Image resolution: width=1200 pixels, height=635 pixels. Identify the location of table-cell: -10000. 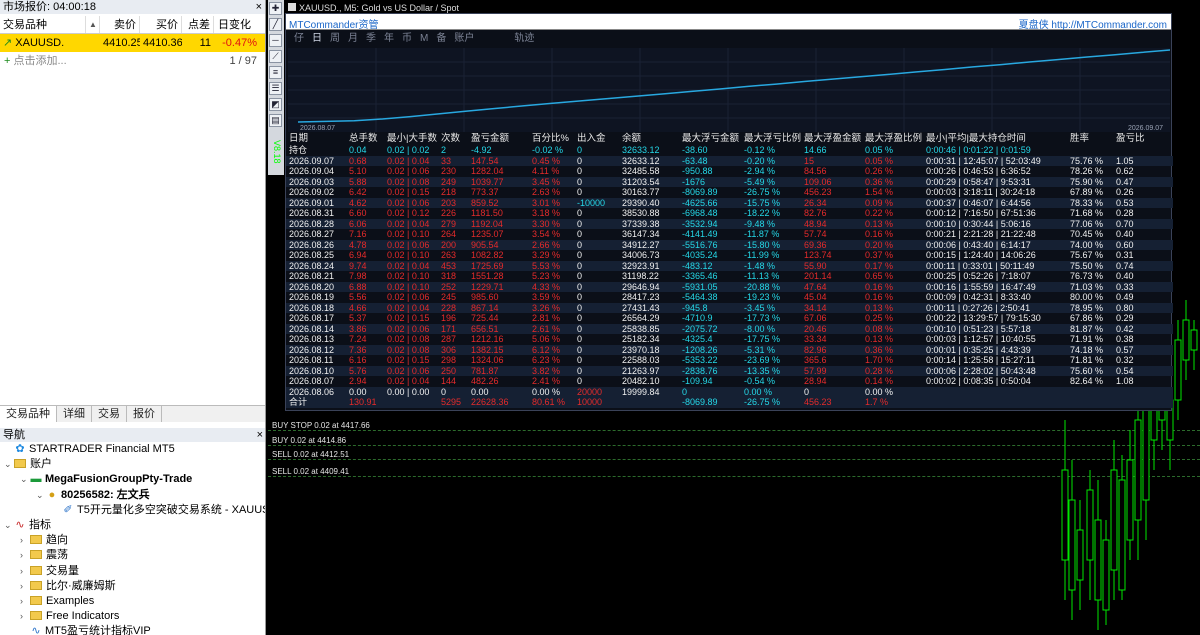
(591, 202).